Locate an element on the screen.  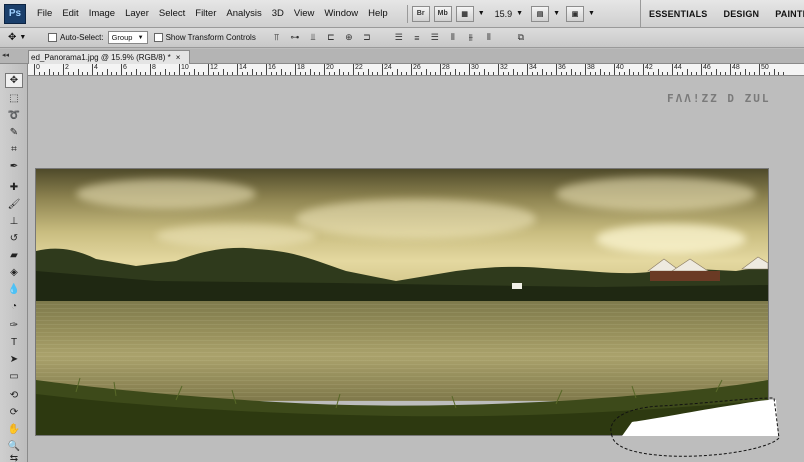
ruler-label: 6 is located at coordinates (125, 67).